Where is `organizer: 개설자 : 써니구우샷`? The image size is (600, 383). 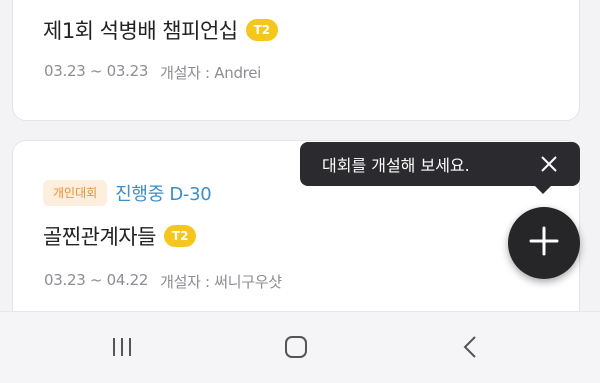
organizer: 개설자 : 써니구우샷 is located at coordinates (221, 282).